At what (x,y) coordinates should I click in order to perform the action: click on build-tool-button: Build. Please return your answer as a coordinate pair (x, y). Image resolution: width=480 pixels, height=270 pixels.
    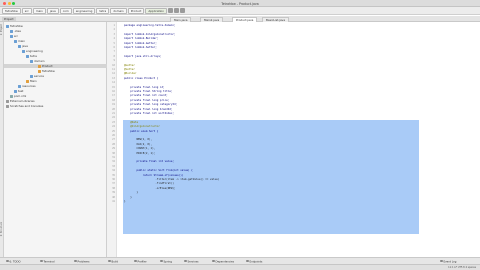
    Looking at the image, I should click on (113, 261).